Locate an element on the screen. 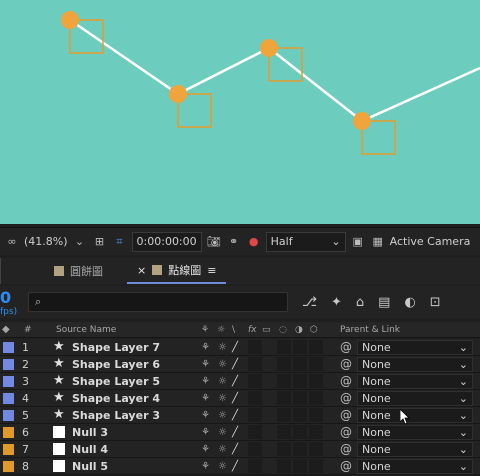 The height and width of the screenshot is (476, 480). layer-row: 4 ★ Shape Layer 4 ⚘ ☼ ╱ @ None ⌄ is located at coordinates (240, 398).